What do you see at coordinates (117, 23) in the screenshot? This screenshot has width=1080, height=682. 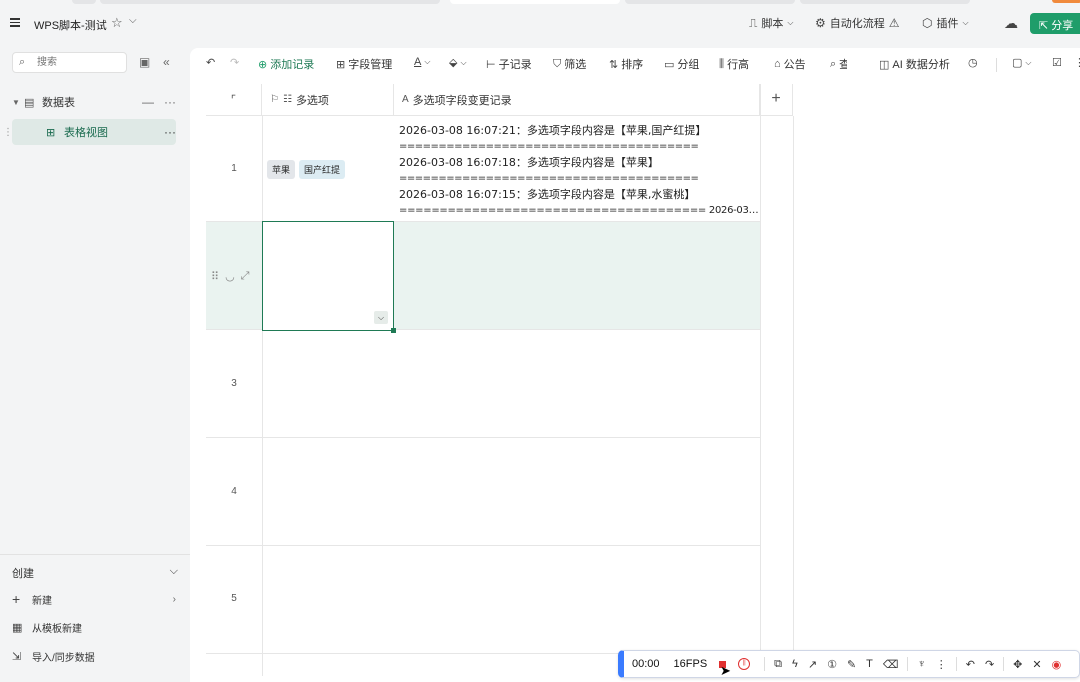 I see `star-icon: ☆` at bounding box center [117, 23].